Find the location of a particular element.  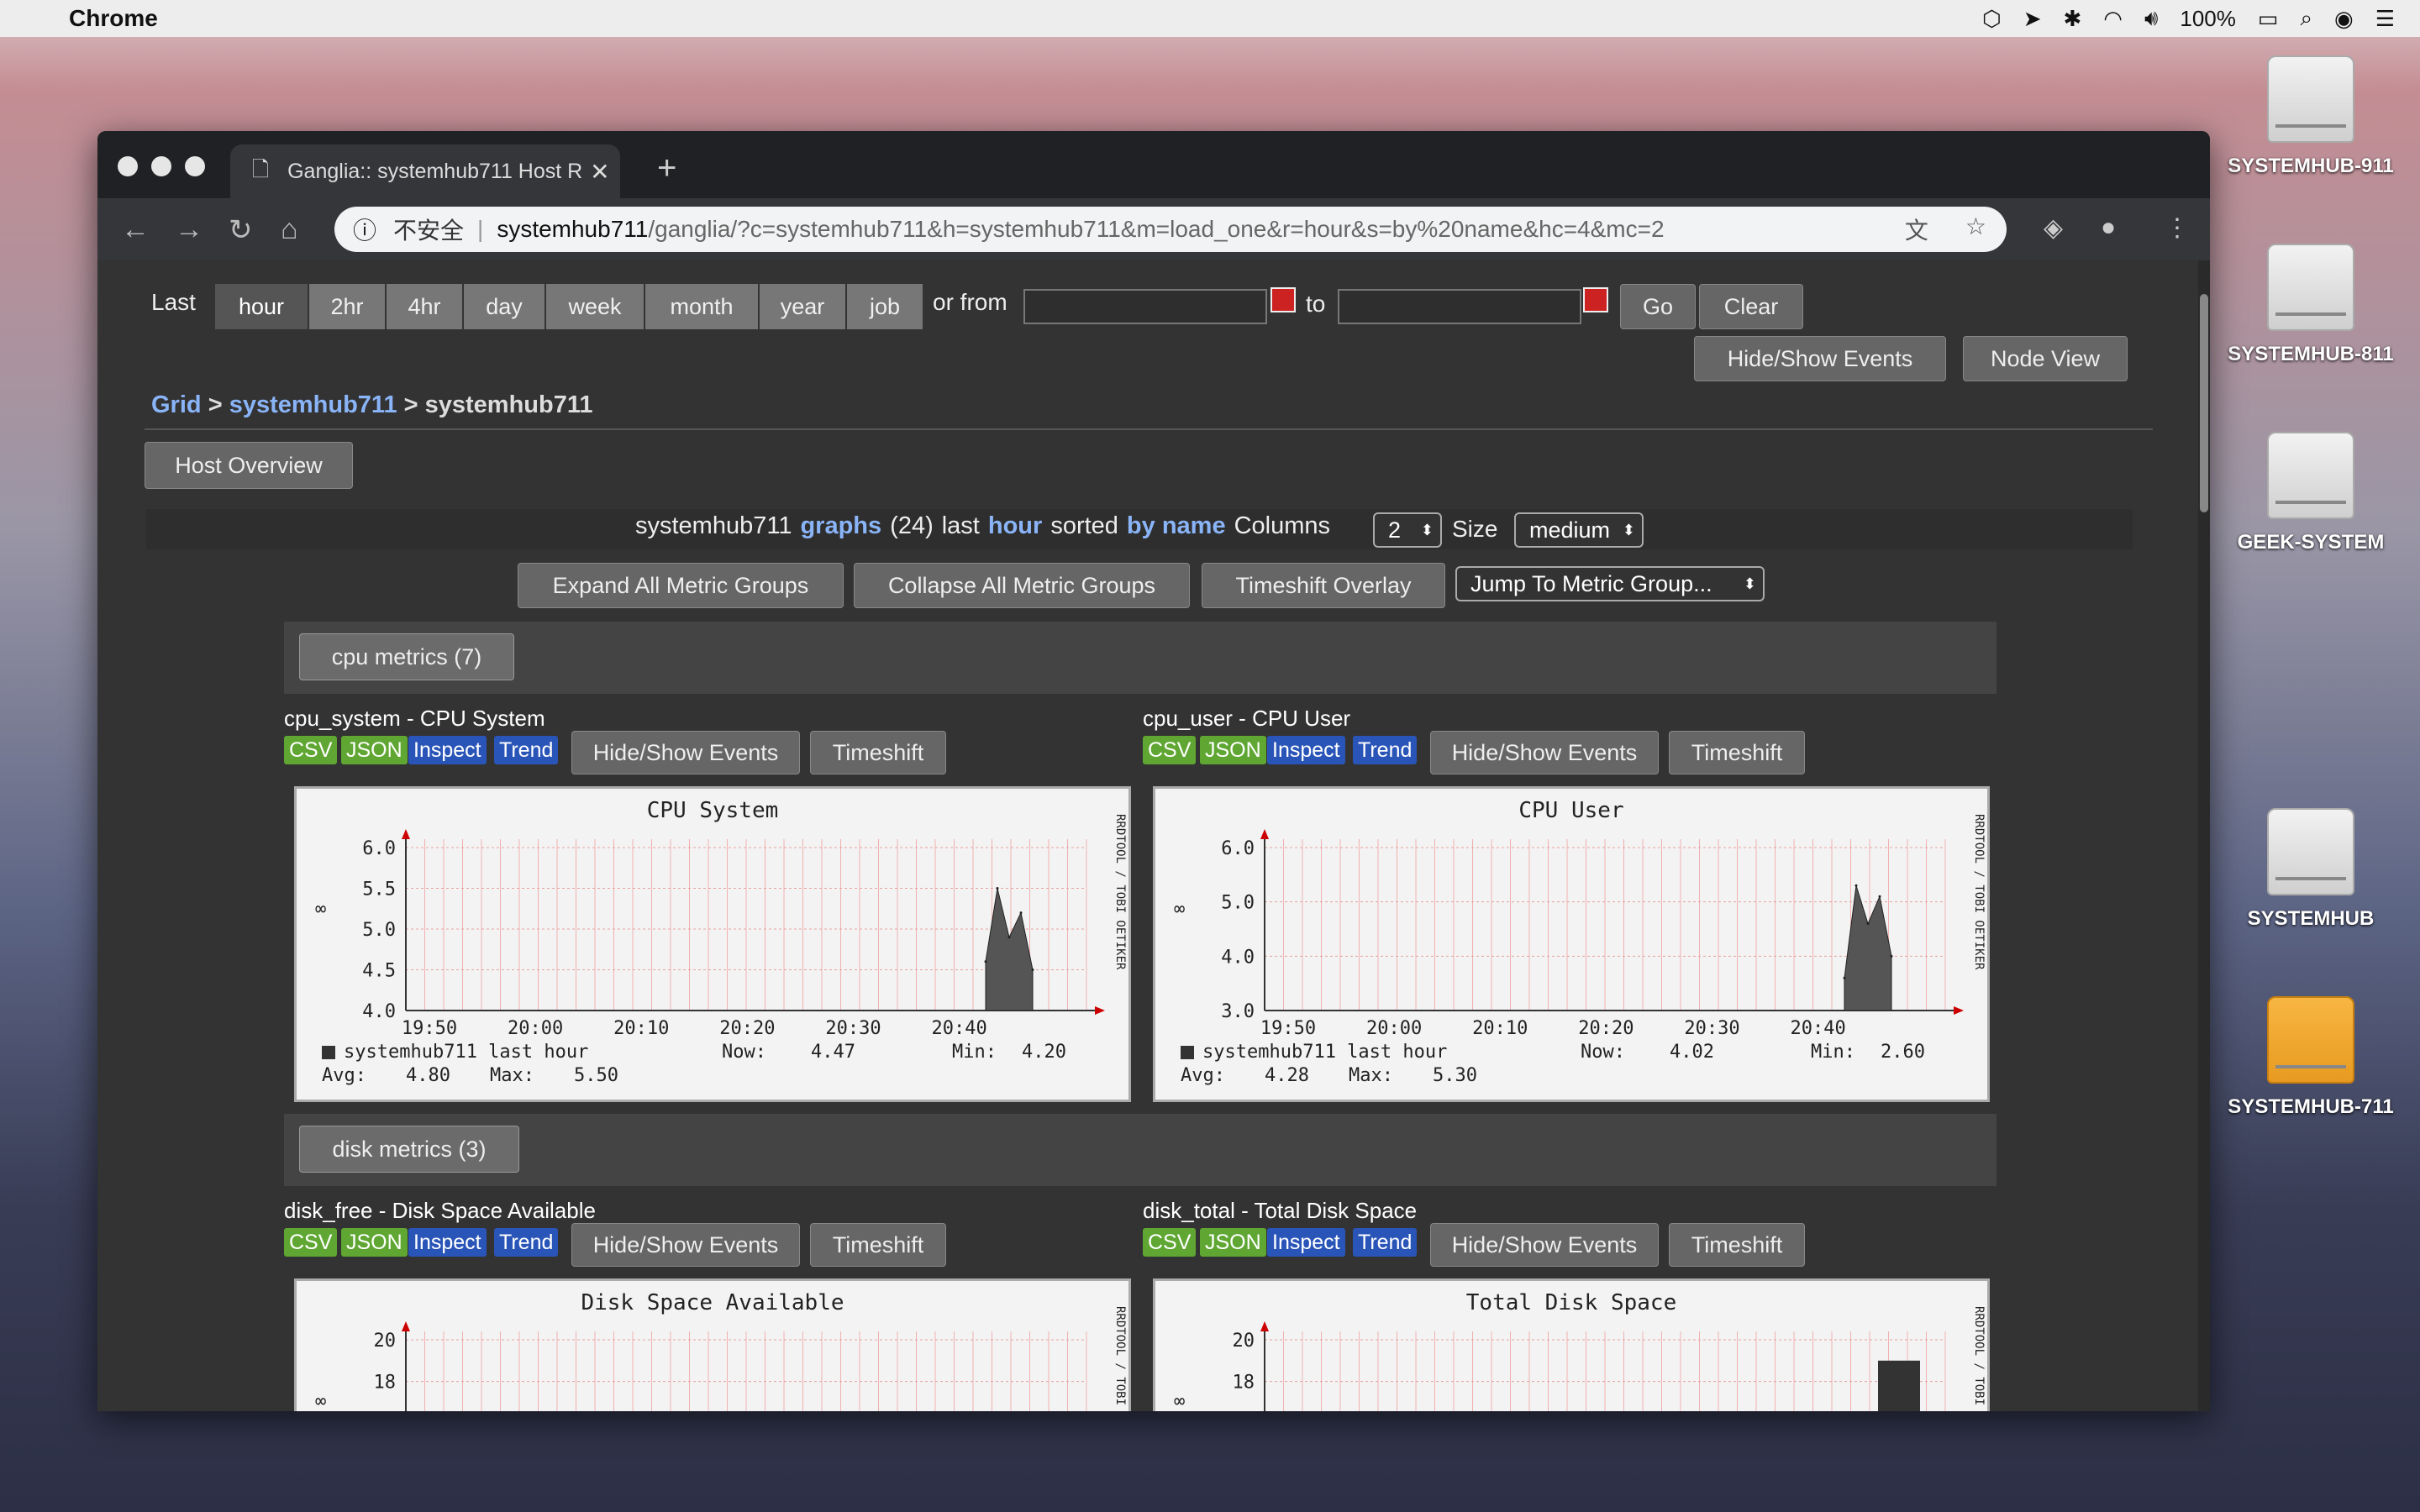

back-icon: ← is located at coordinates (135, 229).